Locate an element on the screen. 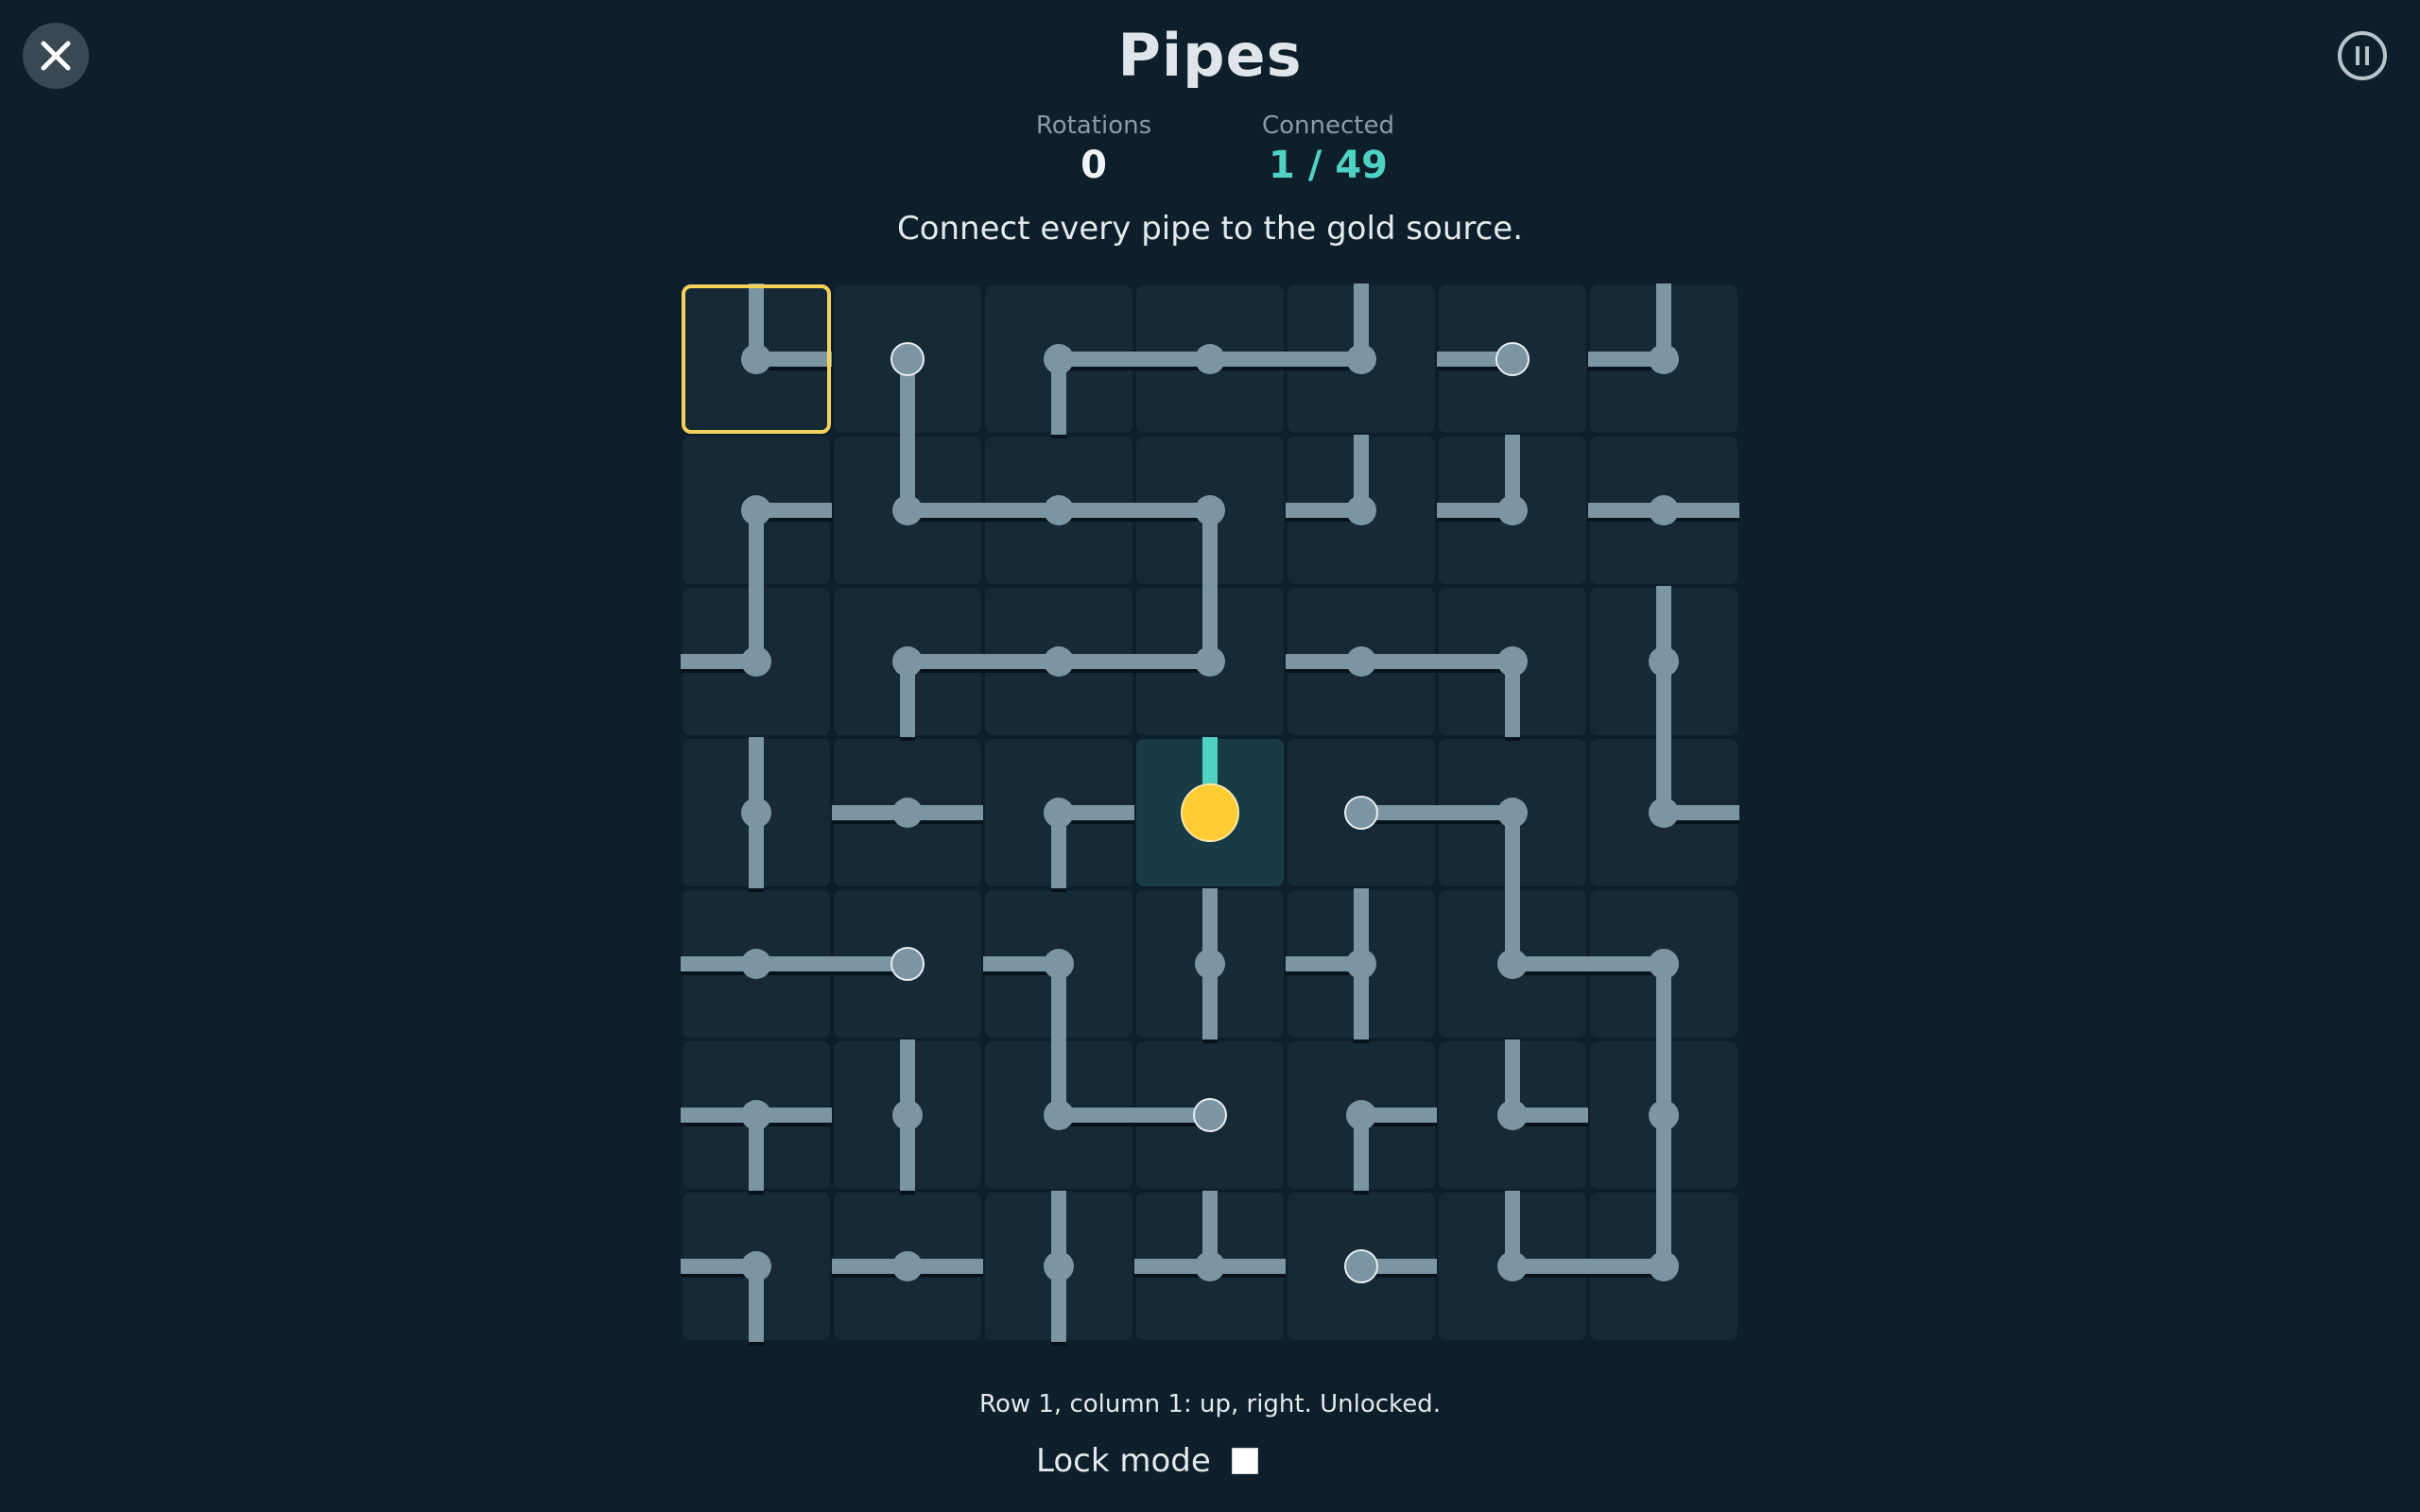  lock-mode-checkbox is located at coordinates (1245, 1461).